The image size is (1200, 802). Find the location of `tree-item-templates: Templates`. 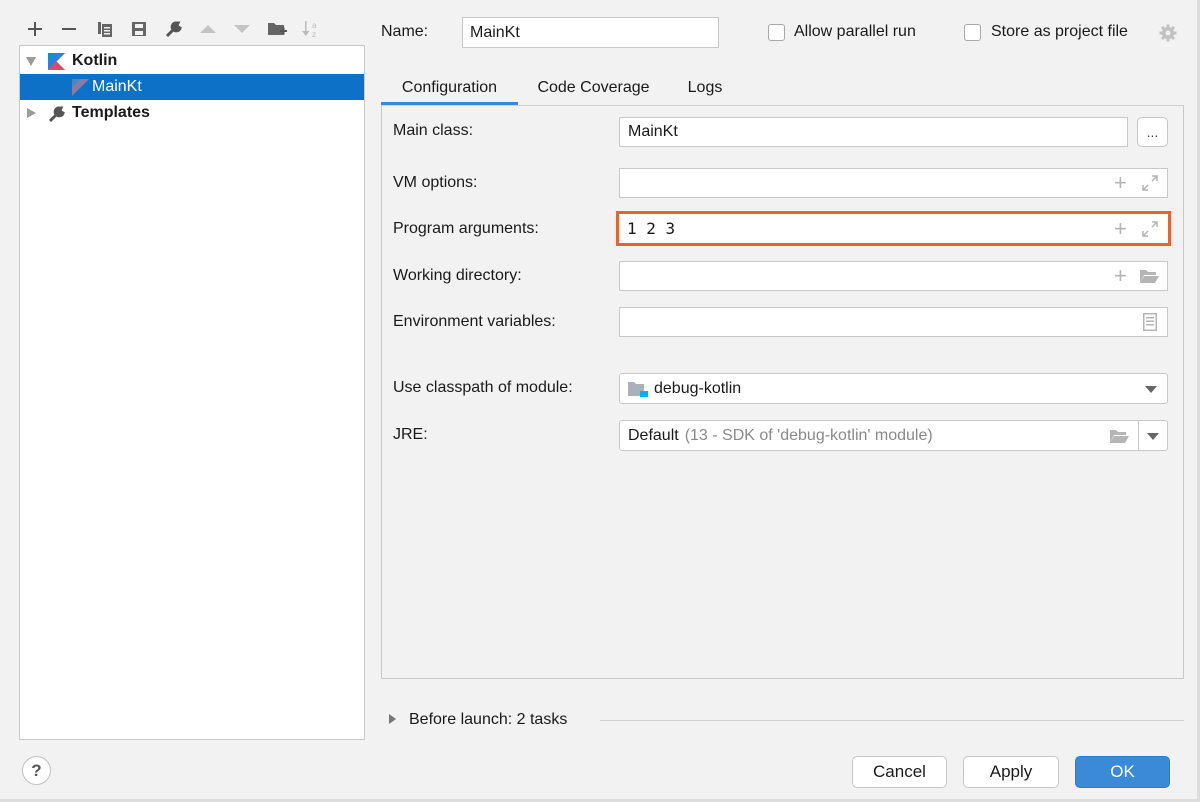

tree-item-templates: Templates is located at coordinates (192, 113).